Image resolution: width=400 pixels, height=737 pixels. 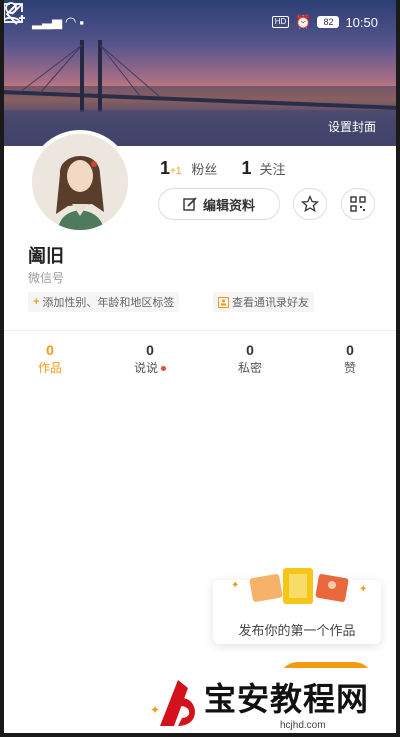 What do you see at coordinates (228, 205) in the screenshot?
I see `edit-profile-label: 编辑资料` at bounding box center [228, 205].